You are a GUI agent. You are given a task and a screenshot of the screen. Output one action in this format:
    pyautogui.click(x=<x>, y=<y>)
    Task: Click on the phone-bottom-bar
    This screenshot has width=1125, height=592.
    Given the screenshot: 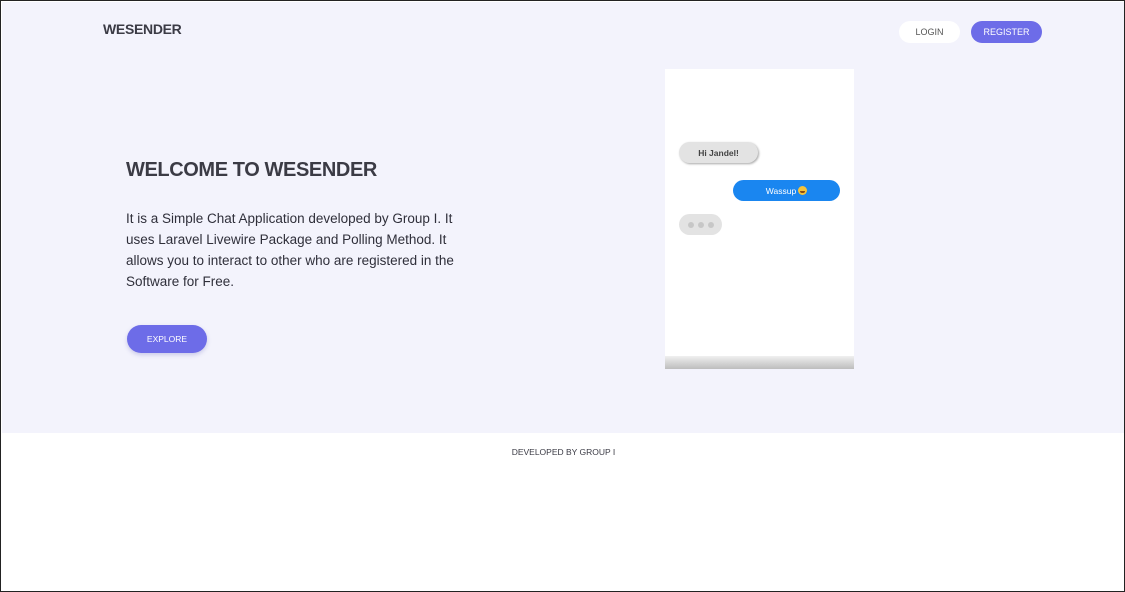 What is the action you would take?
    pyautogui.click(x=759, y=362)
    